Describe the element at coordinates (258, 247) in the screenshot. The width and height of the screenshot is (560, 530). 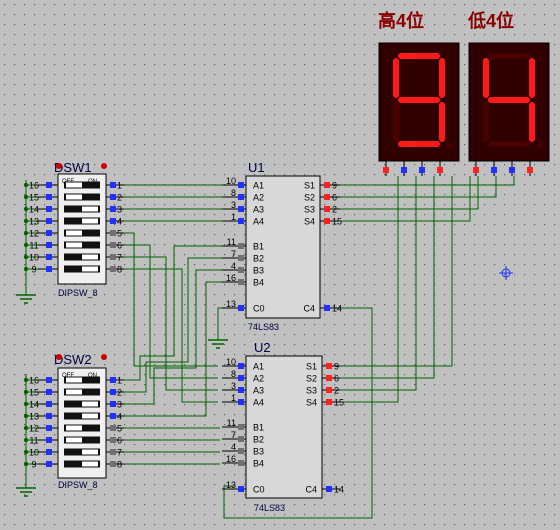
I see `pin-label: B1` at that location.